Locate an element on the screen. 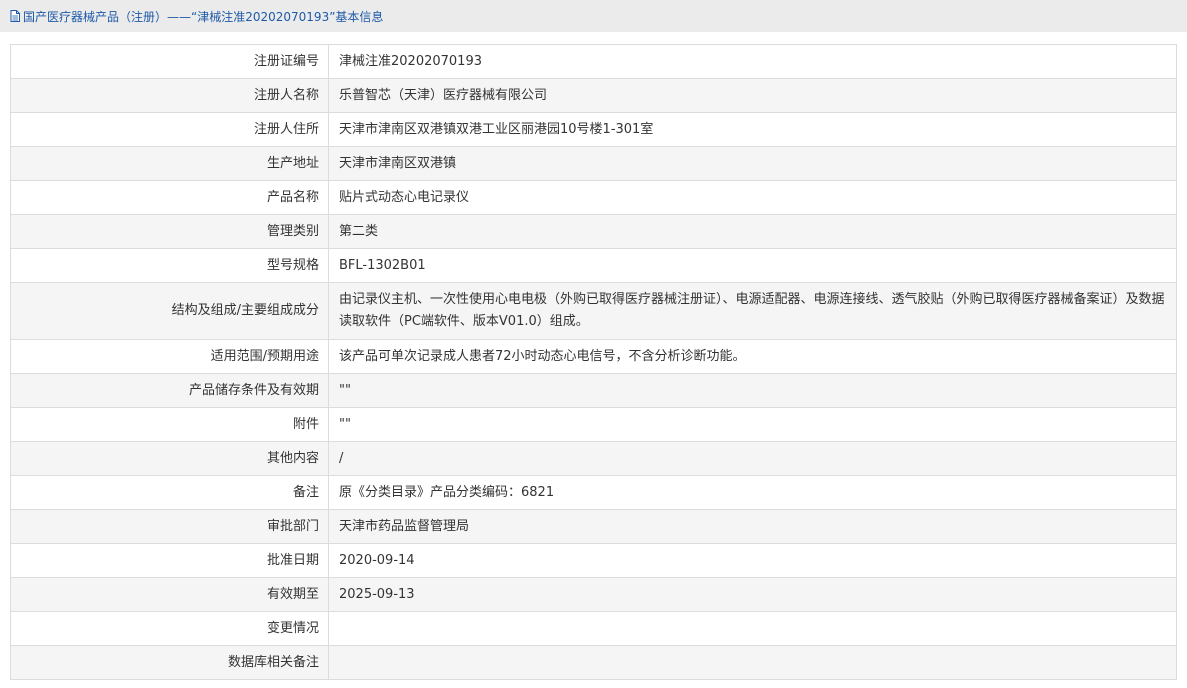 The width and height of the screenshot is (1187, 688). field-label: 产品储存条件及有效期 is located at coordinates (169, 390).